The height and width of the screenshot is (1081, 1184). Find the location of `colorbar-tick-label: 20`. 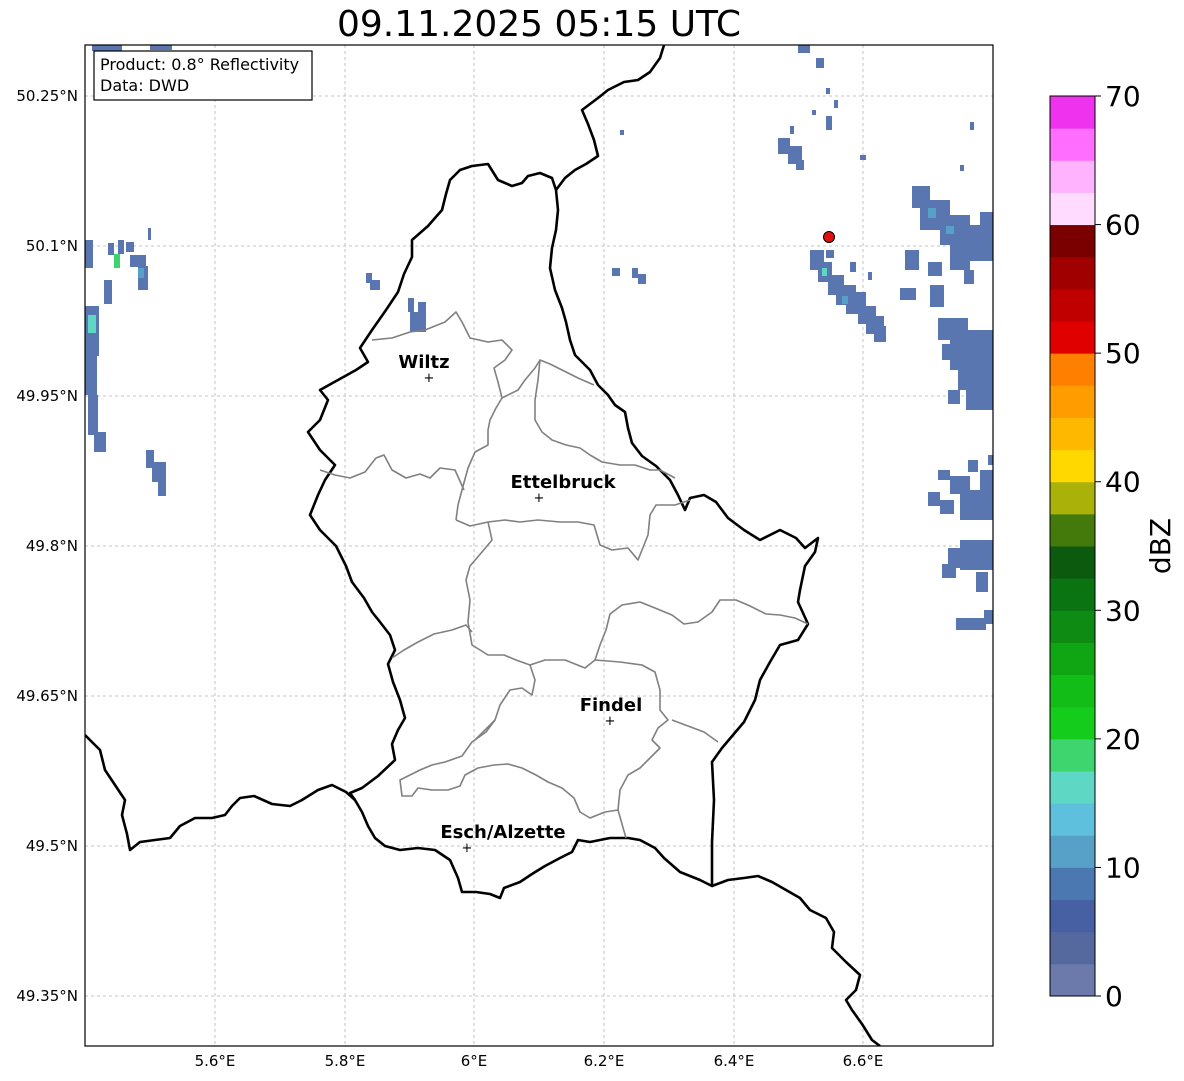

colorbar-tick-label: 20 is located at coordinates (1123, 739).